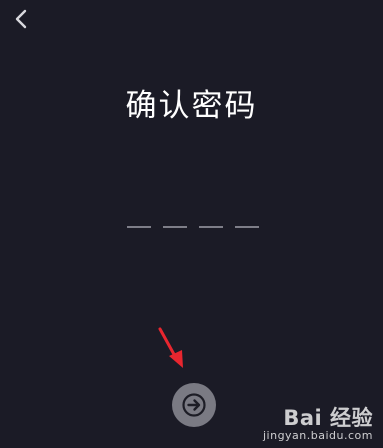  What do you see at coordinates (317, 435) in the screenshot?
I see `watermark-url: jingyan.baidu.com` at bounding box center [317, 435].